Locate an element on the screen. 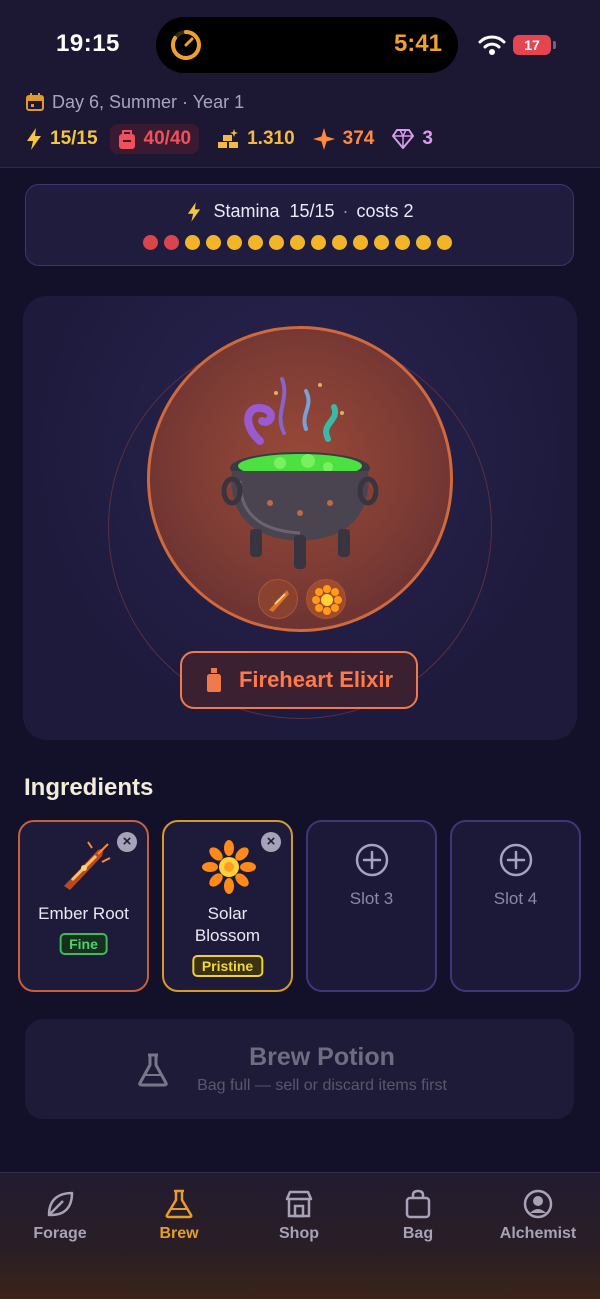 This screenshot has height=1299, width=600. tab-bar: Forage Brew Shop Bag Alchemist is located at coordinates (300, 1235).